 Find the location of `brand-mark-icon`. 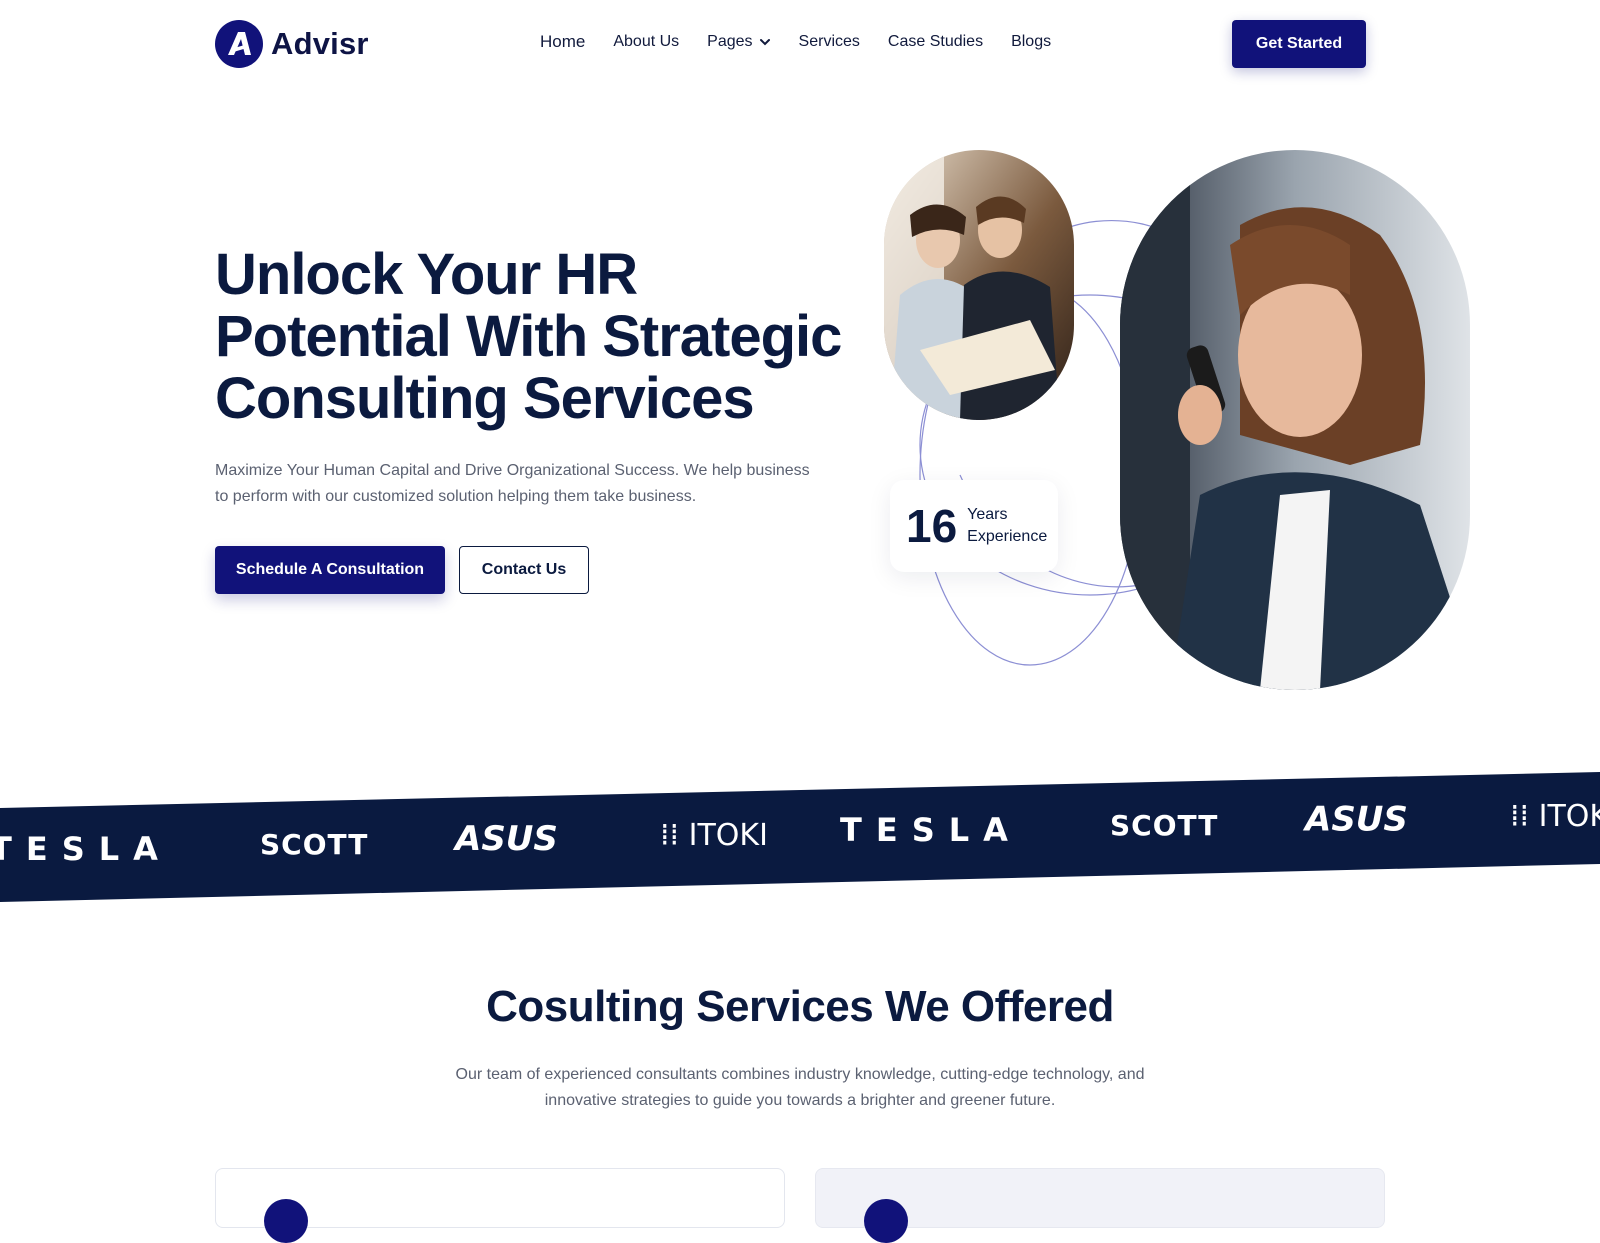

brand-mark-icon is located at coordinates (239, 44).